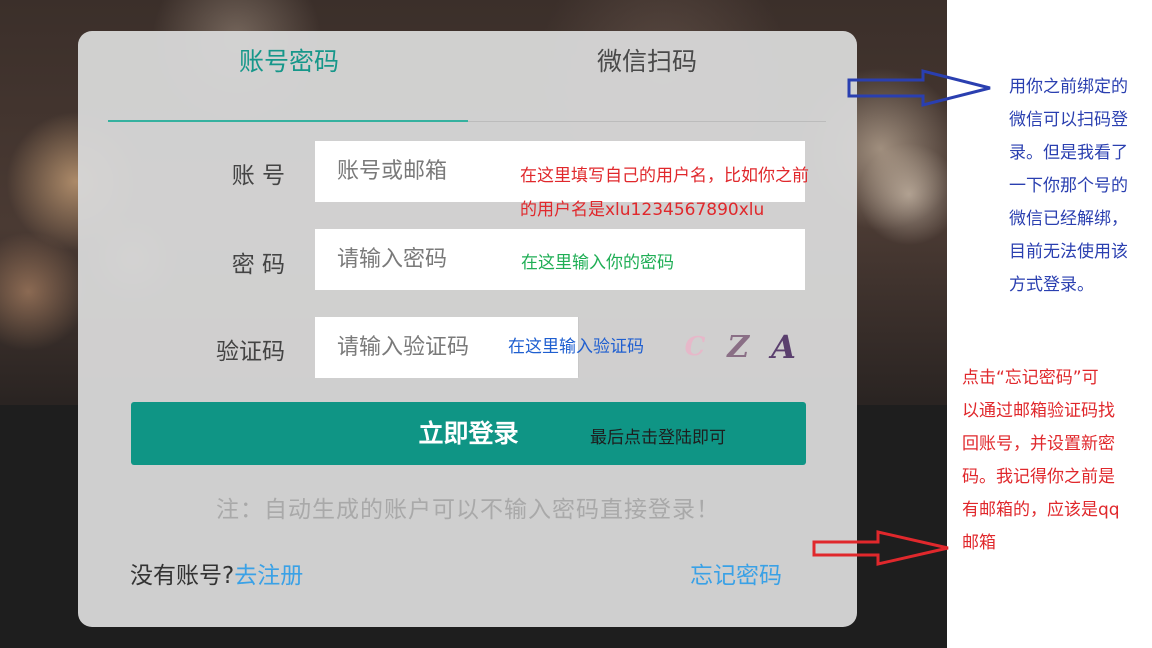  Describe the element at coordinates (1068, 219) in the screenshot. I see `annotation-wechat-line: 微信已经解绑，` at that location.